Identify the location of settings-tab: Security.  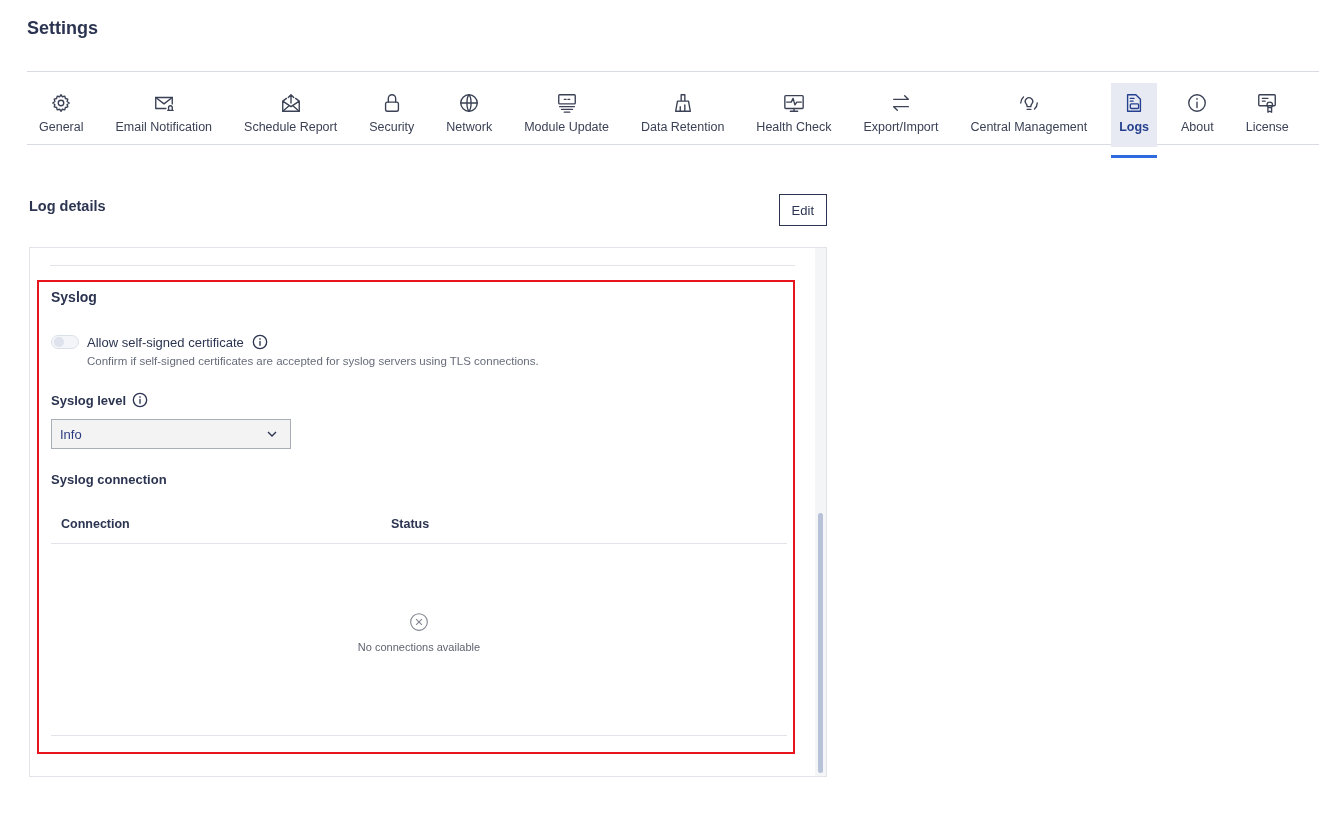
(392, 115).